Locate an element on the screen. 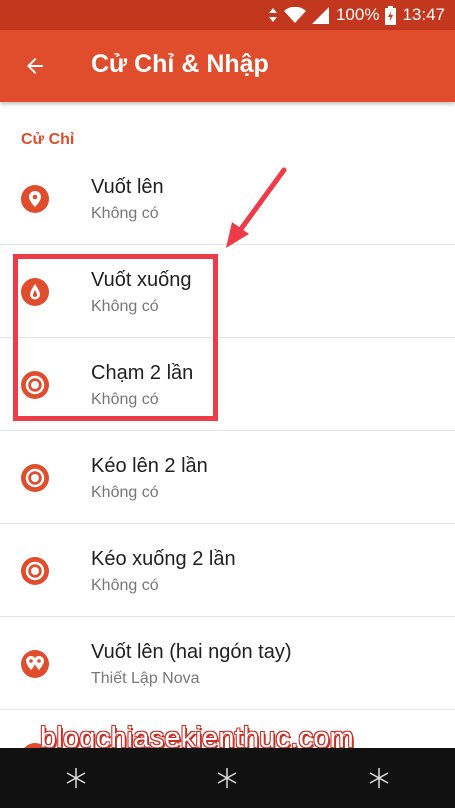 The image size is (455, 808). data-arrows-icon is located at coordinates (273, 15).